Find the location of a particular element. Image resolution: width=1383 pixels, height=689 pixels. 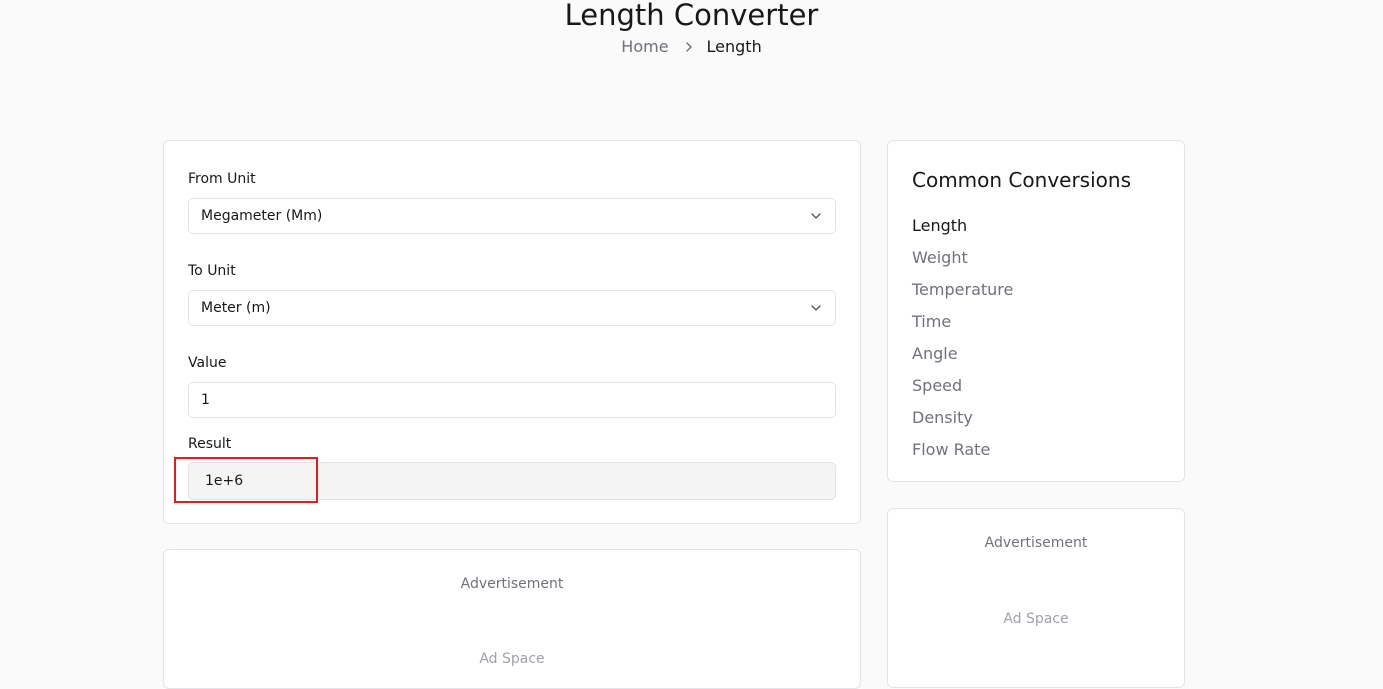

breadcrumb: Home Length is located at coordinates (691, 47).